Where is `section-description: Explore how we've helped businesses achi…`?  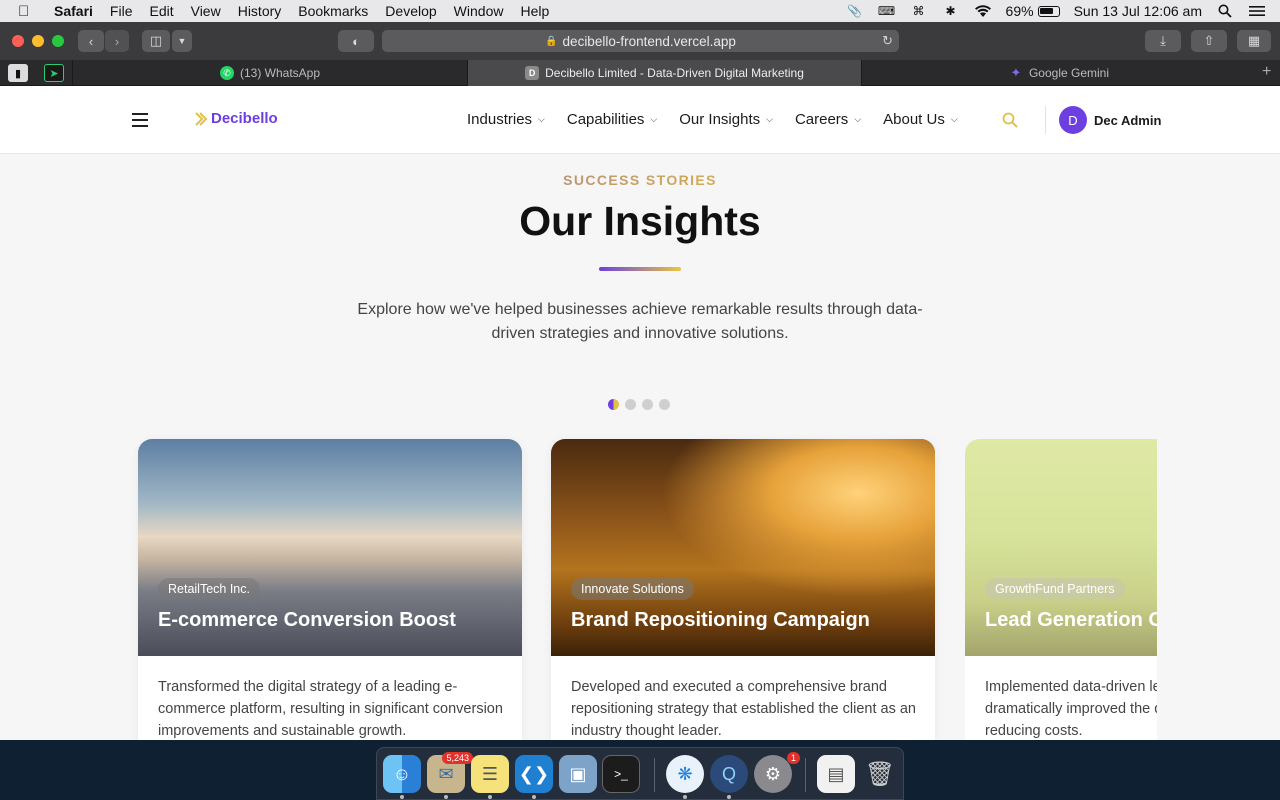 section-description: Explore how we've helped businesses achi… is located at coordinates (640, 321).